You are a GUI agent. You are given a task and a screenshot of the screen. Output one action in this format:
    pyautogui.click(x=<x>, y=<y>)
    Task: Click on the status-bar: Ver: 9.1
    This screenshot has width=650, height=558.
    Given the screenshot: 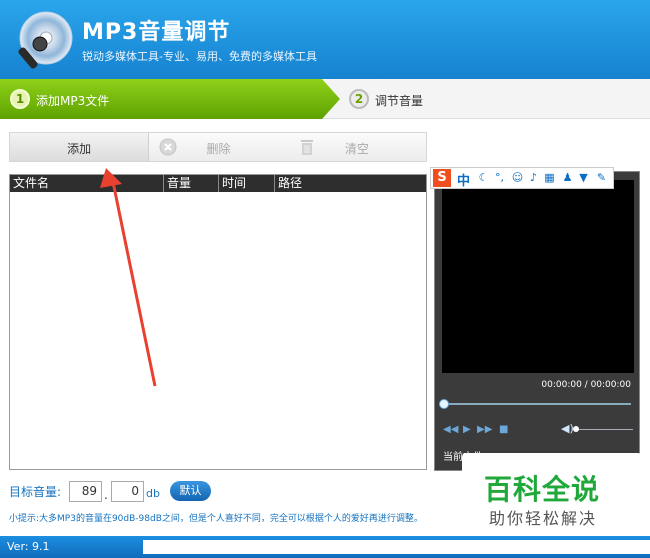 What is the action you would take?
    pyautogui.click(x=325, y=547)
    